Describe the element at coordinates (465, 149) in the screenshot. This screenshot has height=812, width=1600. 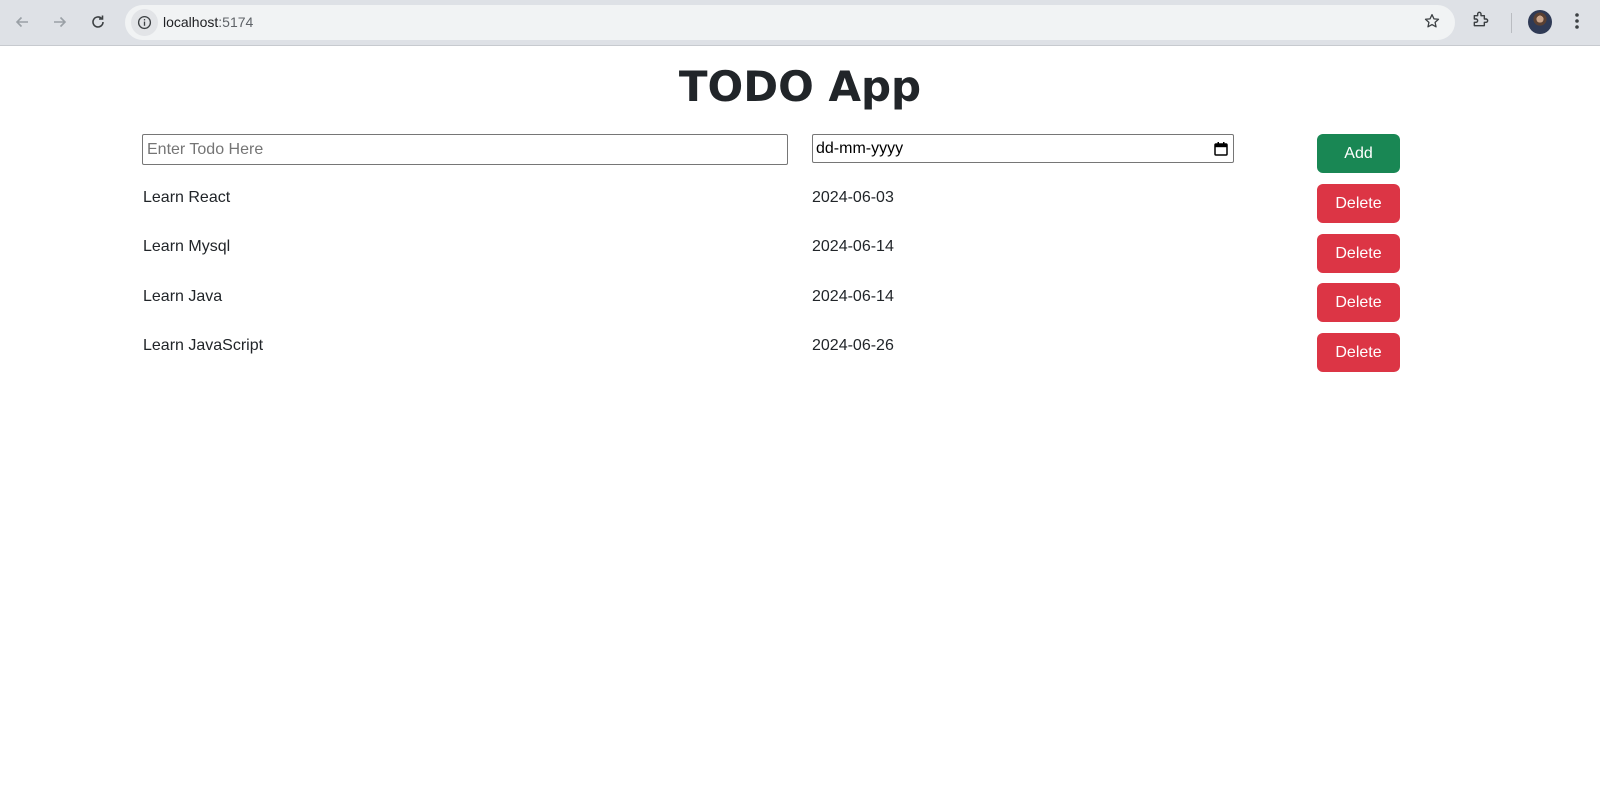
I see `todo-name-input` at that location.